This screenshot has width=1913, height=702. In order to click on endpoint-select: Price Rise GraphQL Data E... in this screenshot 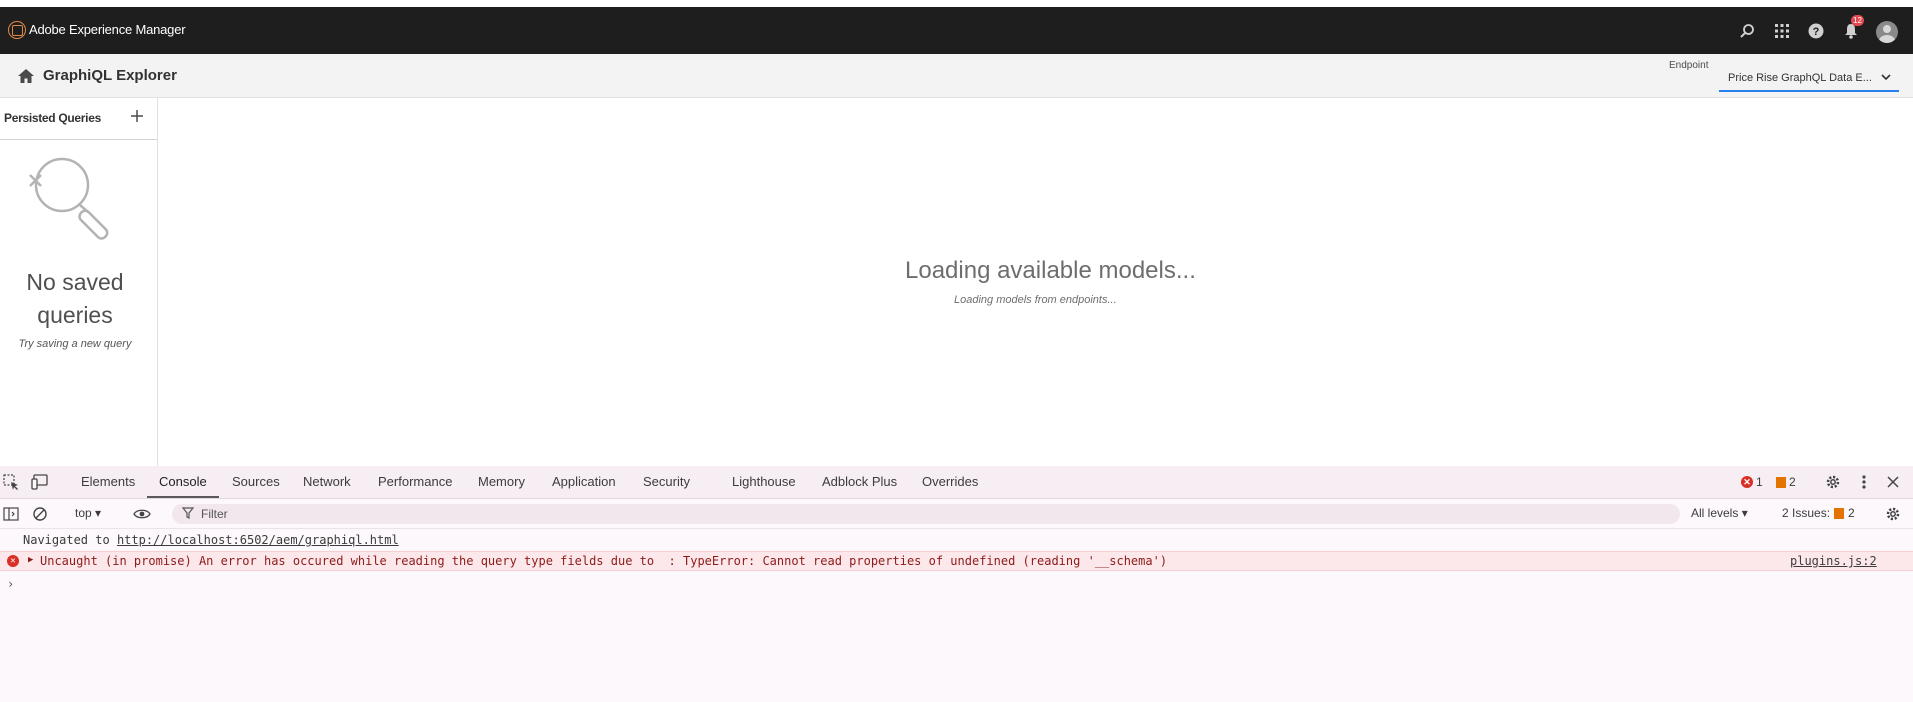, I will do `click(1809, 79)`.